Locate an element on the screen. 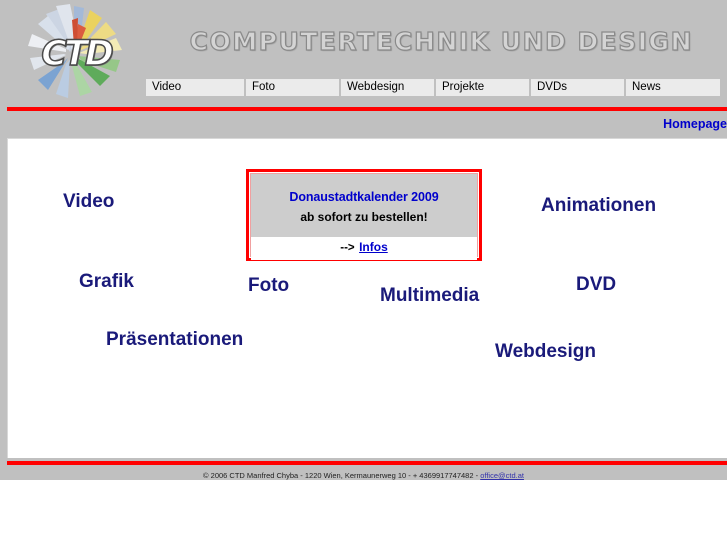 This screenshot has height=545, width=727. main-navigation: Video Foto Webdesign Projekte DVDs News is located at coordinates (433, 87).